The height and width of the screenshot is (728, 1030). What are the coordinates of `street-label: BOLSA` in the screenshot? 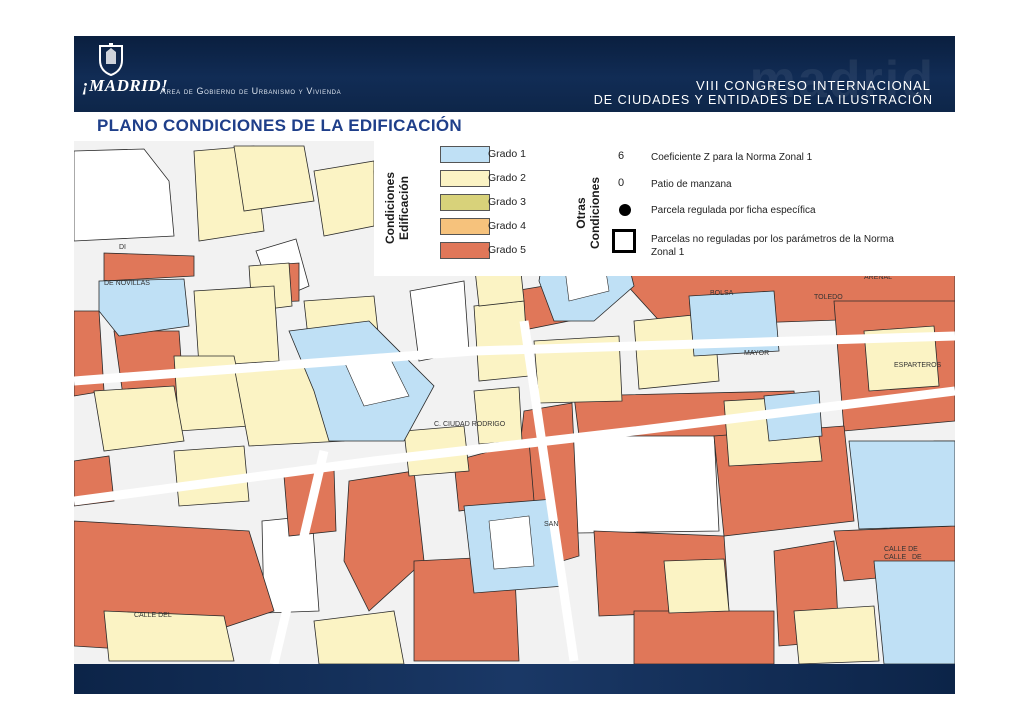 It's located at (722, 293).